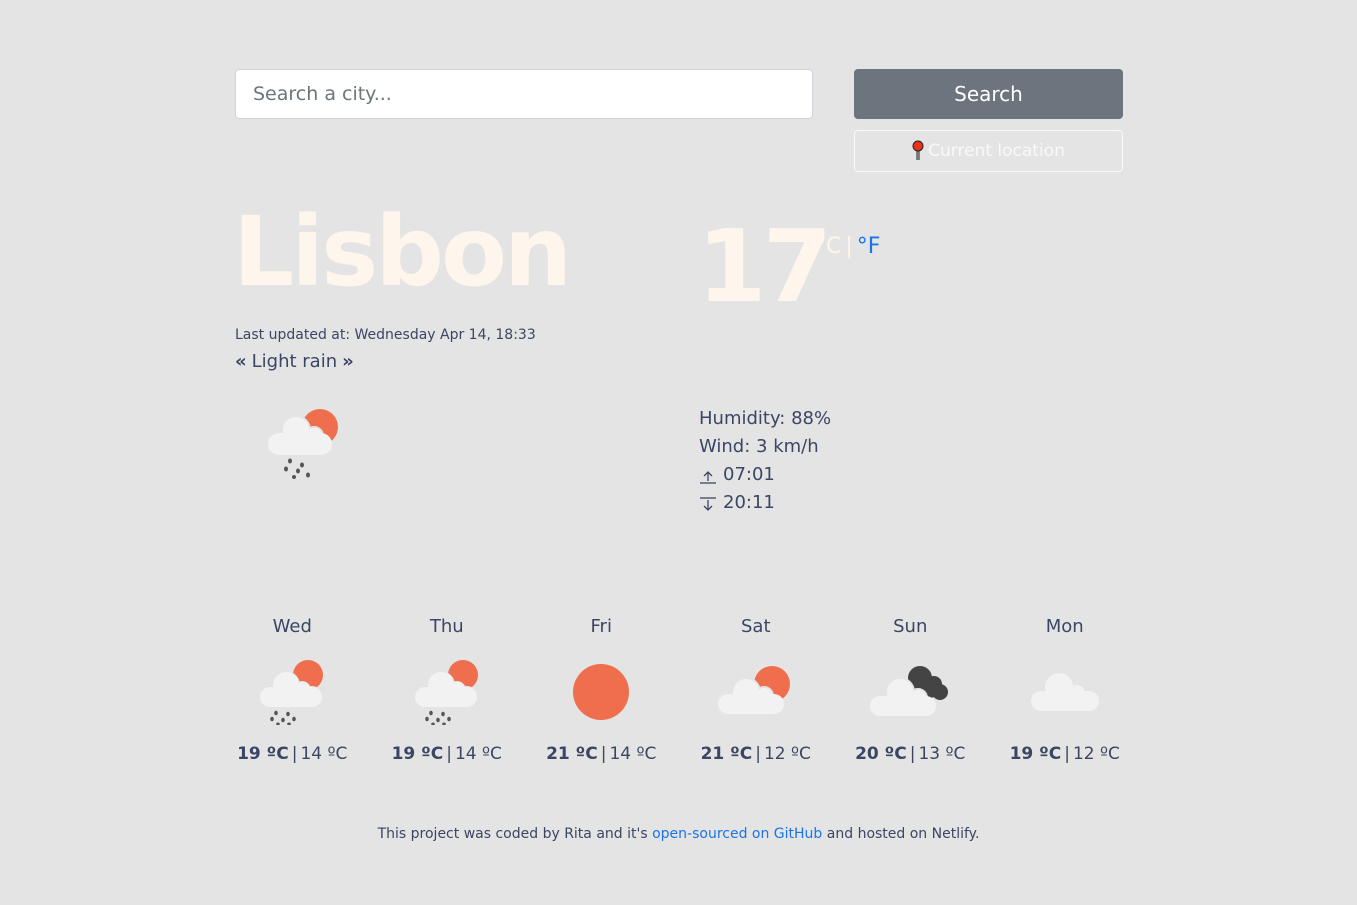 This screenshot has width=1357, height=905. What do you see at coordinates (918, 151) in the screenshot?
I see `round-pushpin-icon` at bounding box center [918, 151].